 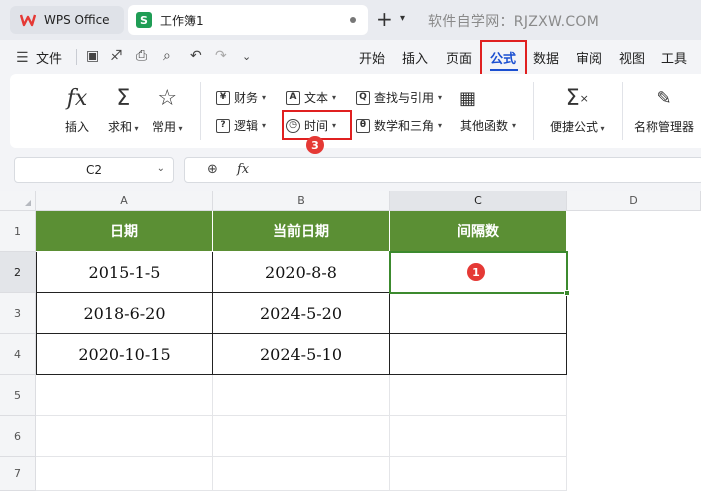 I want to click on text-functions-button: A 文本 ▾, so click(x=311, y=97).